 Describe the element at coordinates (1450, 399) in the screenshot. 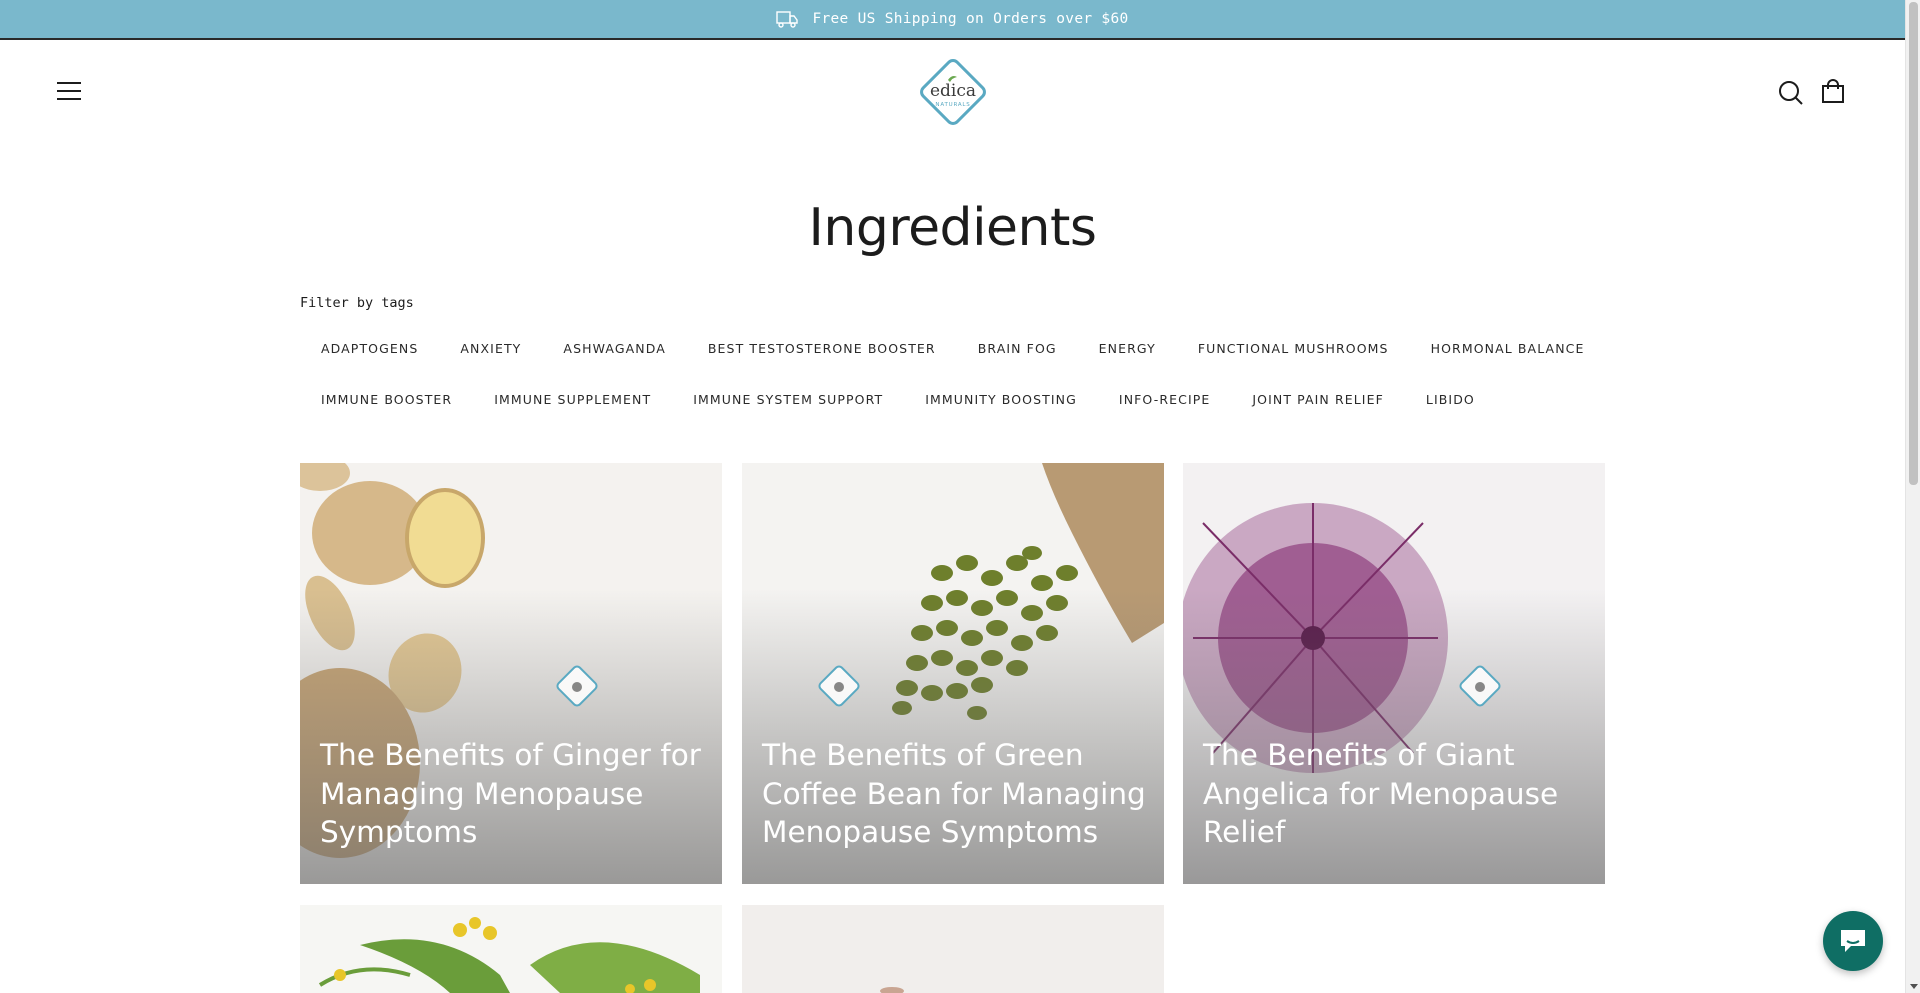

I see `tag-link: LIBIDO` at that location.